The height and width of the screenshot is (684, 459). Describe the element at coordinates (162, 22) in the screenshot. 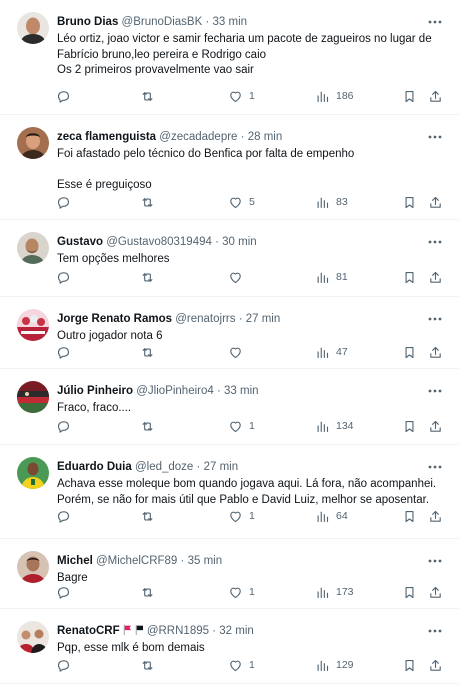

I see `user-handle: @BrunoDiasBK` at that location.